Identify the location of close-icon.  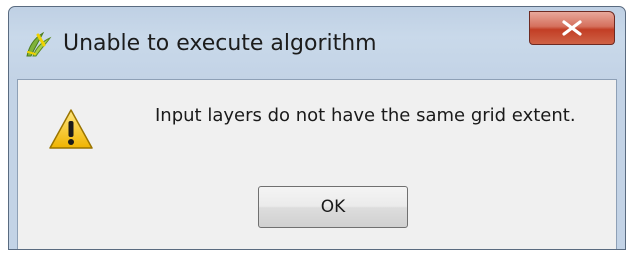
(572, 28).